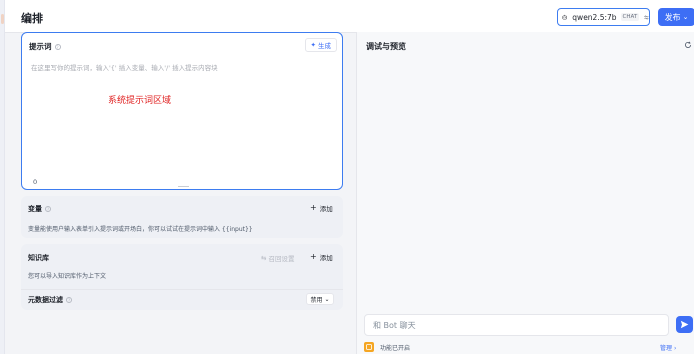  What do you see at coordinates (2, 19) in the screenshot?
I see `sidebar-marker` at bounding box center [2, 19].